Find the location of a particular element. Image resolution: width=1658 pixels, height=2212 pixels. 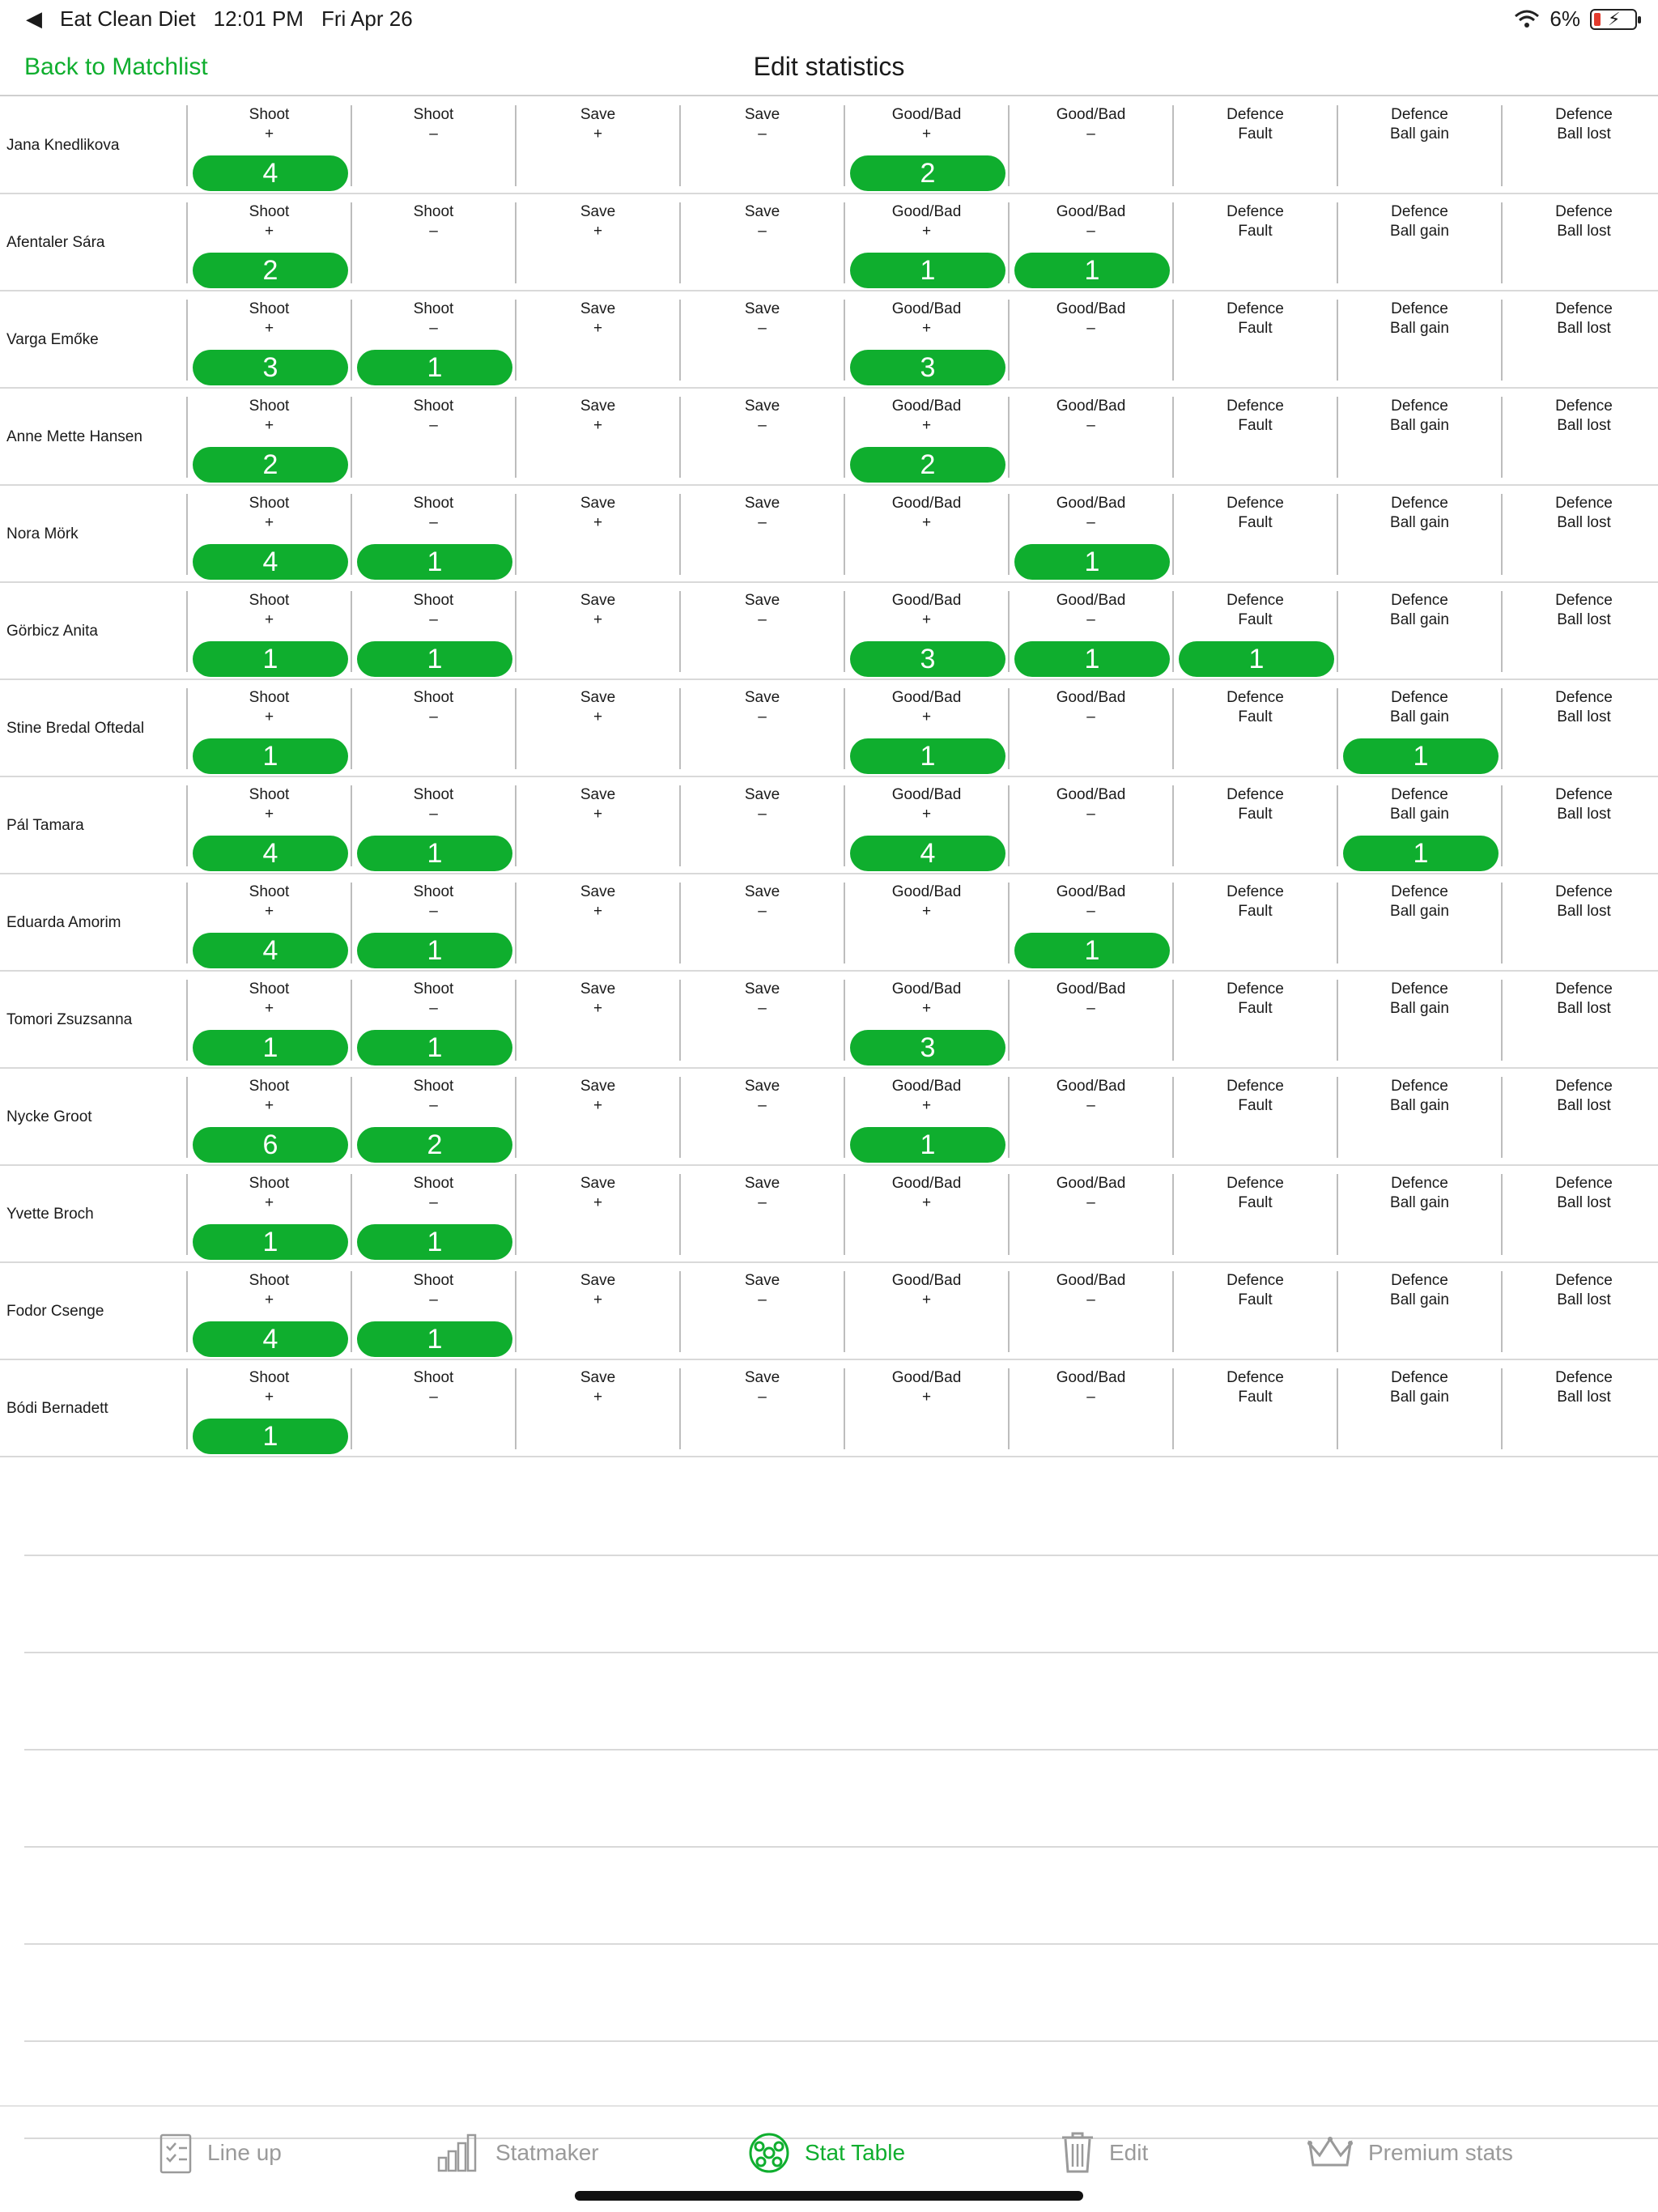

player-name: Fodor Csenge is located at coordinates (95, 1312).